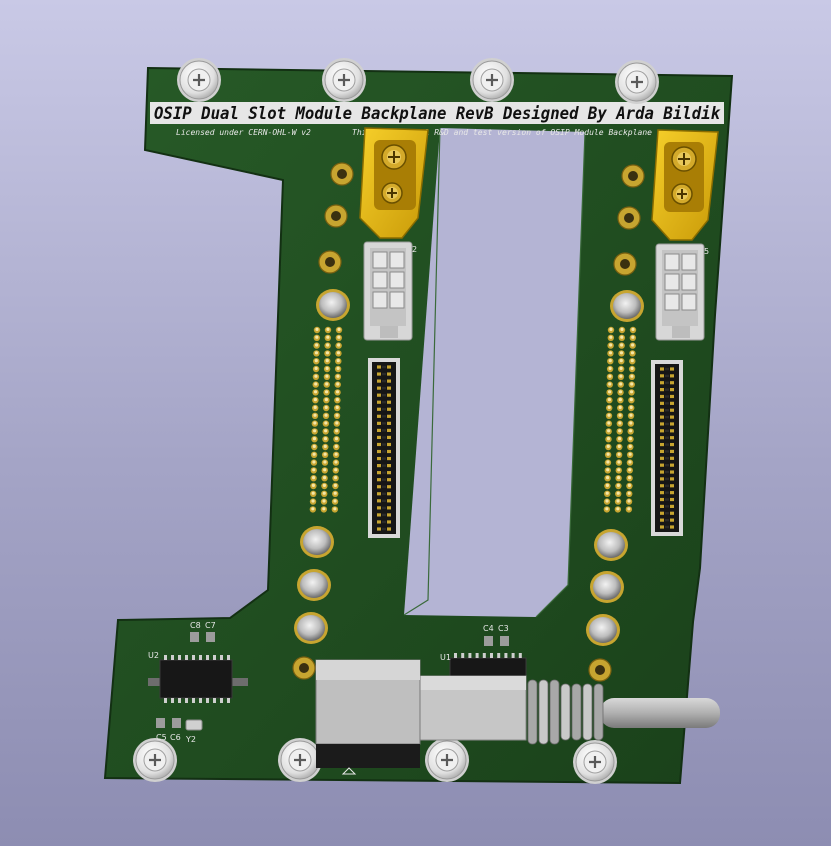 The width and height of the screenshot is (831, 846). What do you see at coordinates (176, 723) in the screenshot?
I see `cap-c6` at bounding box center [176, 723].